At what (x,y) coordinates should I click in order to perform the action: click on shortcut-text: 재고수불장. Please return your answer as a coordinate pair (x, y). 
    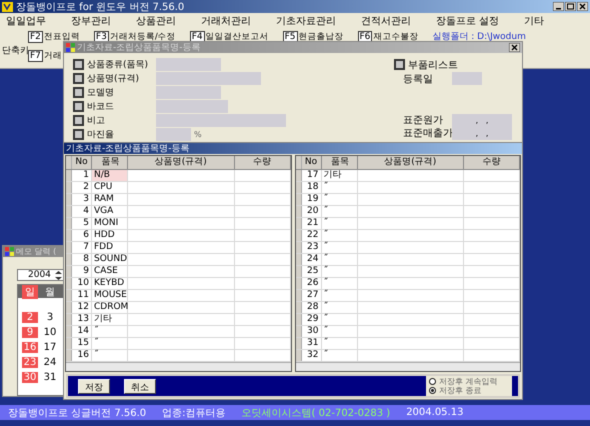
    Looking at the image, I should click on (395, 36).